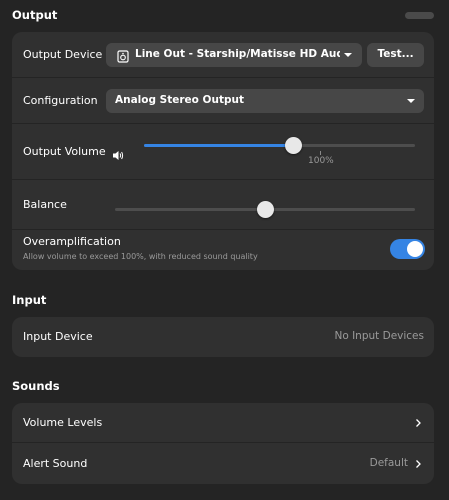 This screenshot has width=449, height=500. Describe the element at coordinates (415, 249) in the screenshot. I see `switch-knob` at that location.